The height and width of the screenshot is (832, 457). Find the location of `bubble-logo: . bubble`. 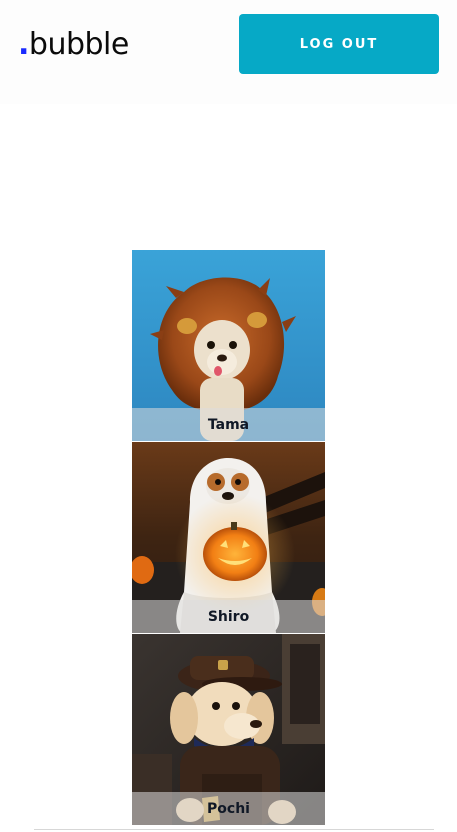

bubble-logo: . bubble is located at coordinates (73, 44).